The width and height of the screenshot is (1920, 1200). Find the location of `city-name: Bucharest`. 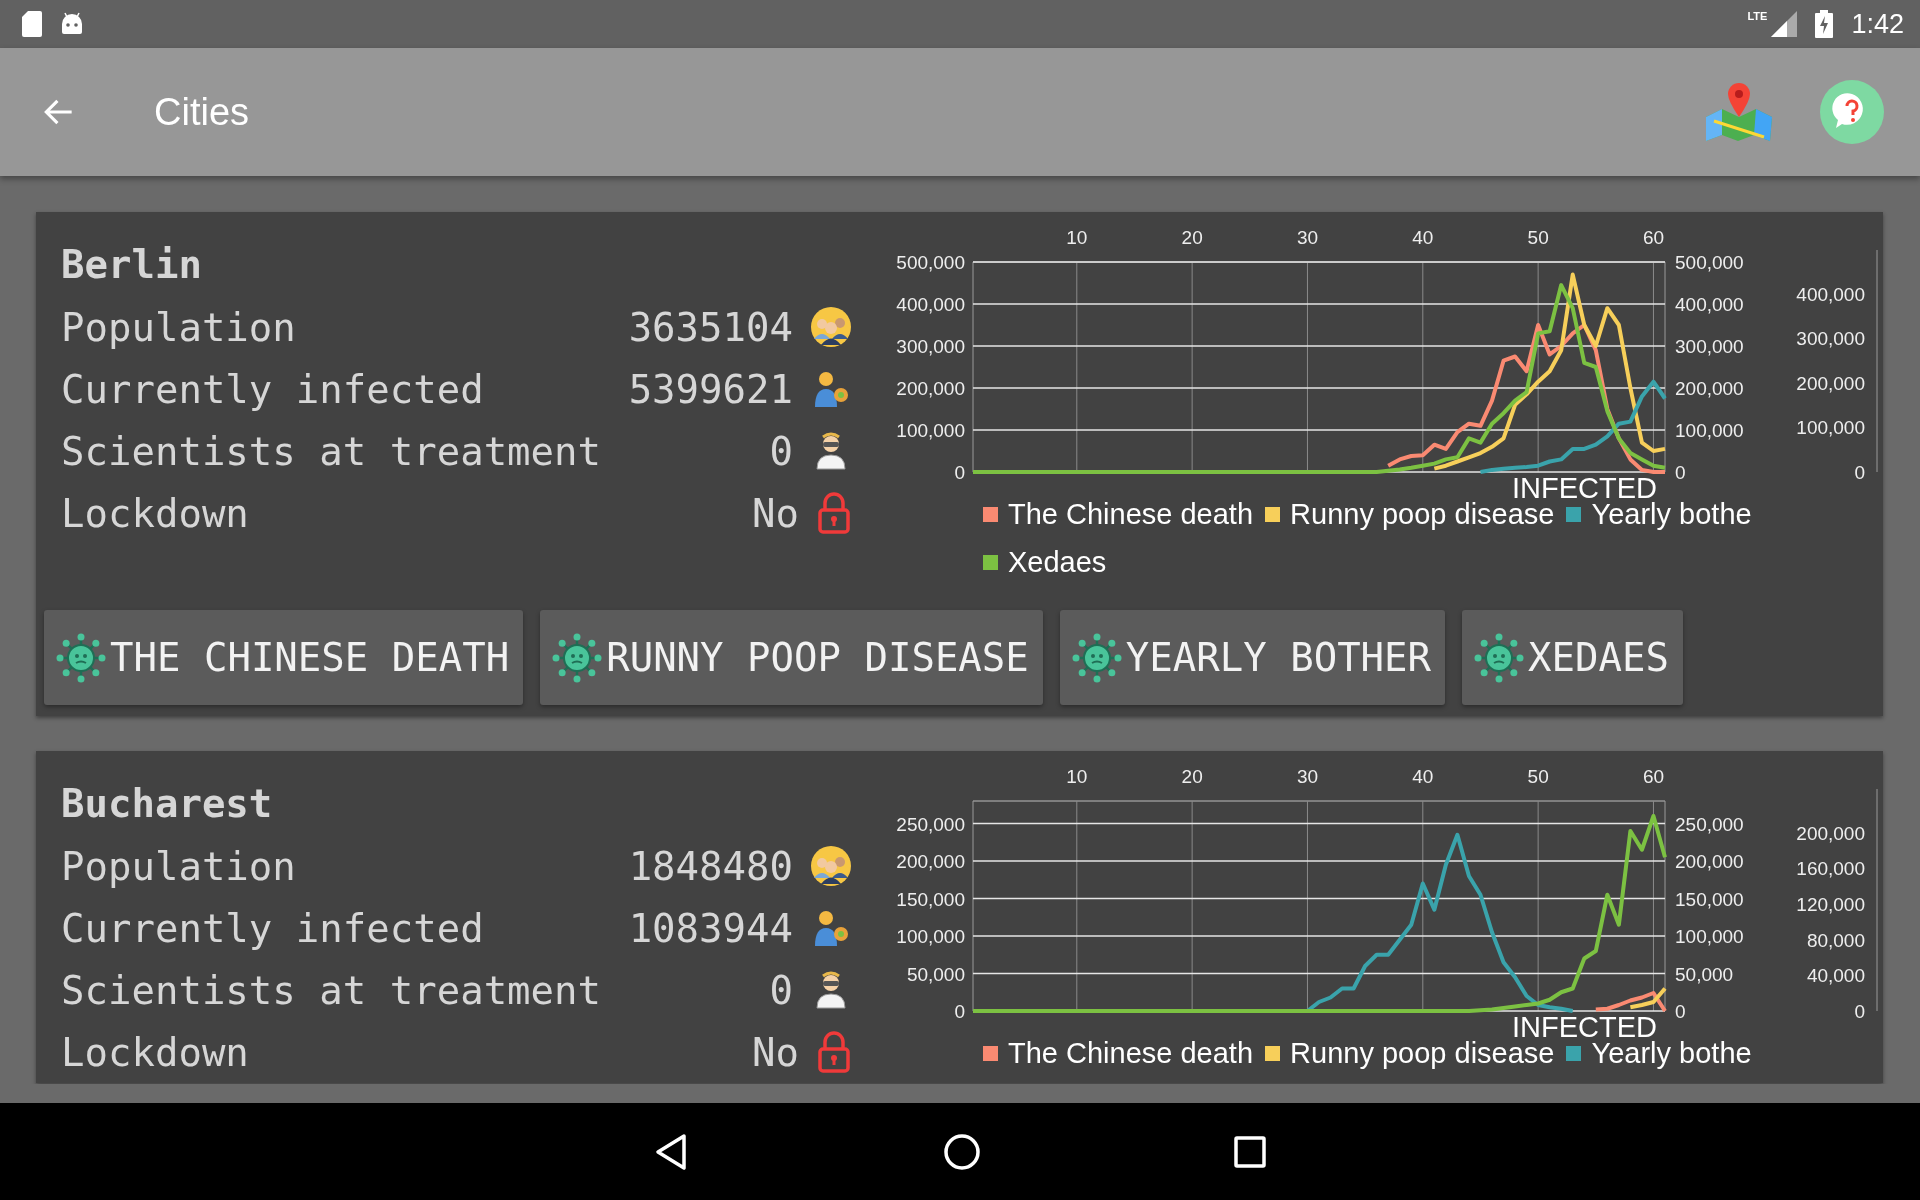

city-name: Bucharest is located at coordinates (167, 804).